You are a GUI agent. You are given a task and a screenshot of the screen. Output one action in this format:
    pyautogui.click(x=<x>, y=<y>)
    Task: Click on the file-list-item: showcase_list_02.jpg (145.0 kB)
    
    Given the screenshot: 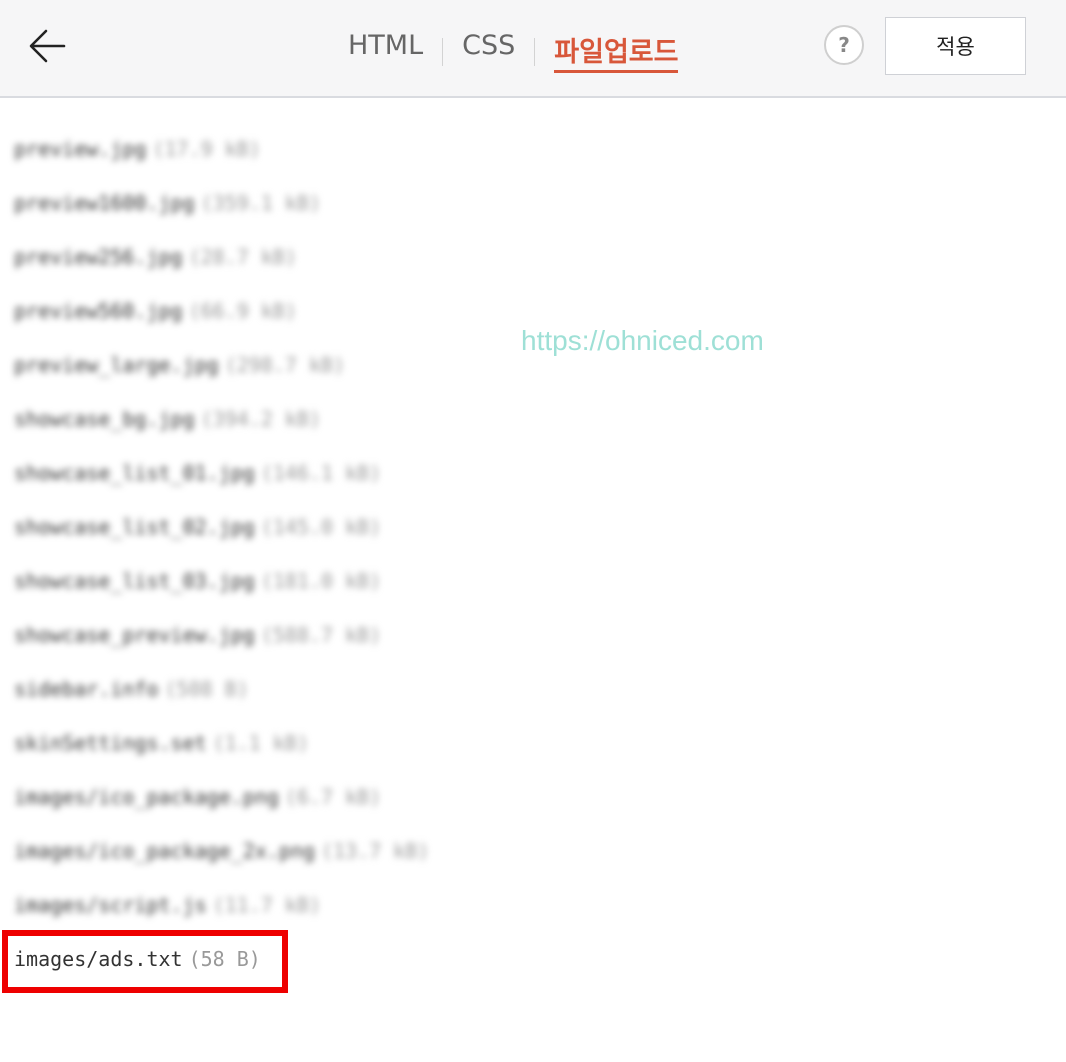 What is the action you would take?
    pyautogui.click(x=221, y=527)
    